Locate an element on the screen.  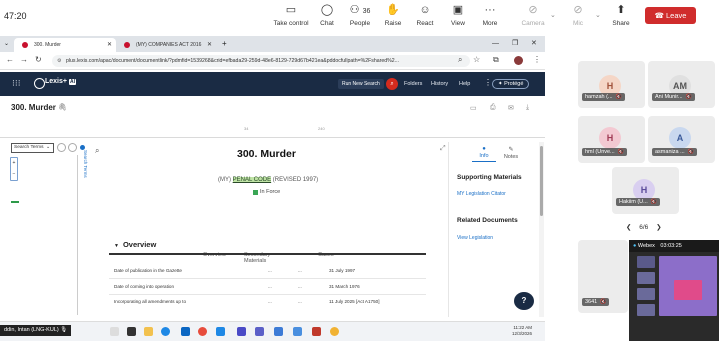
participant-tile: A asmaniza ... 🔇 is located at coordinates (681, 139).